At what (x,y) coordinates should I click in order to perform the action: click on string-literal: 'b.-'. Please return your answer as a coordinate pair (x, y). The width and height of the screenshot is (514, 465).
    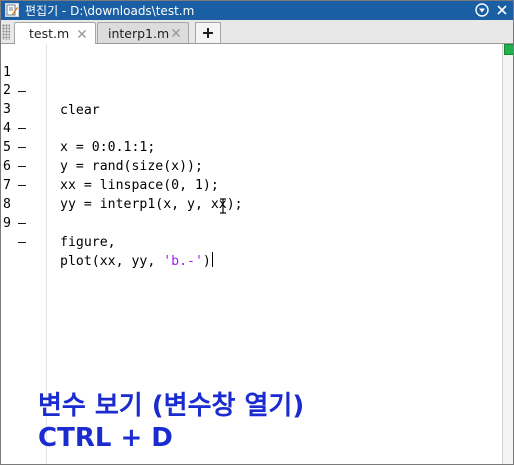
    Looking at the image, I should click on (183, 261).